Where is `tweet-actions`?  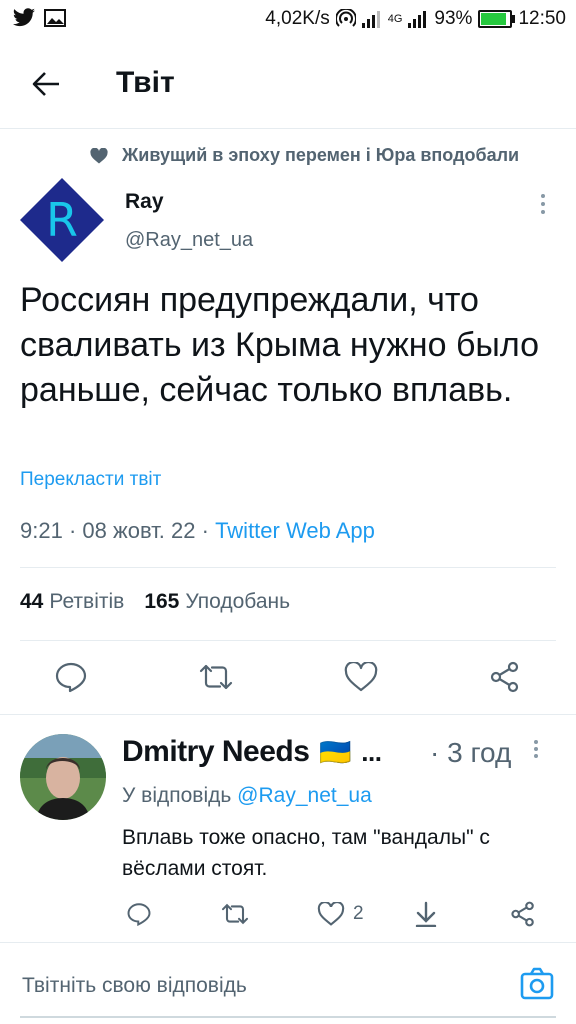
tweet-actions is located at coordinates (288, 677).